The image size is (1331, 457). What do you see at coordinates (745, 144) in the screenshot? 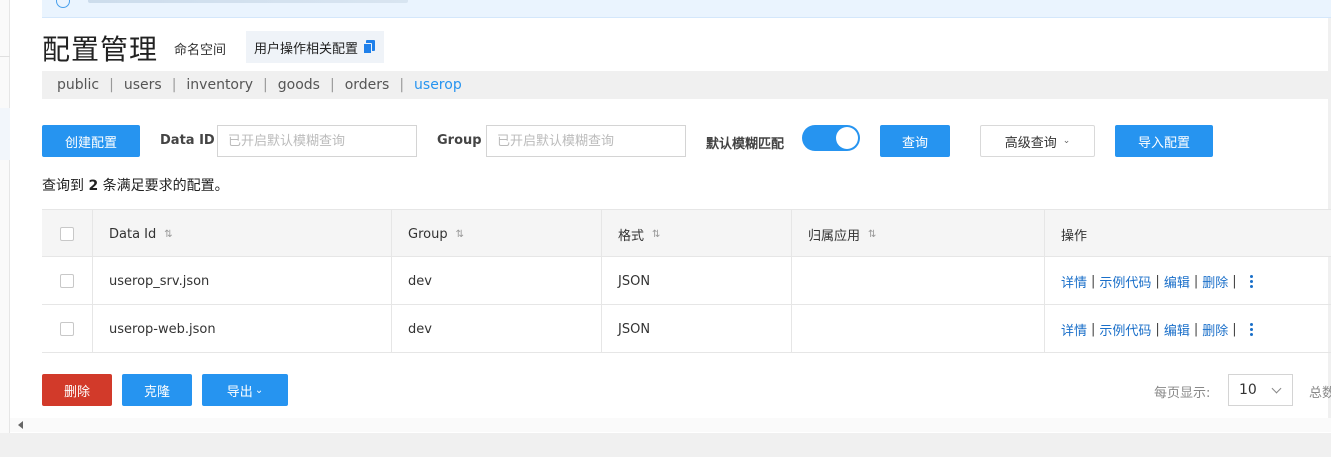
I see `fuzzy-match-label: 默认模糊匹配` at bounding box center [745, 144].